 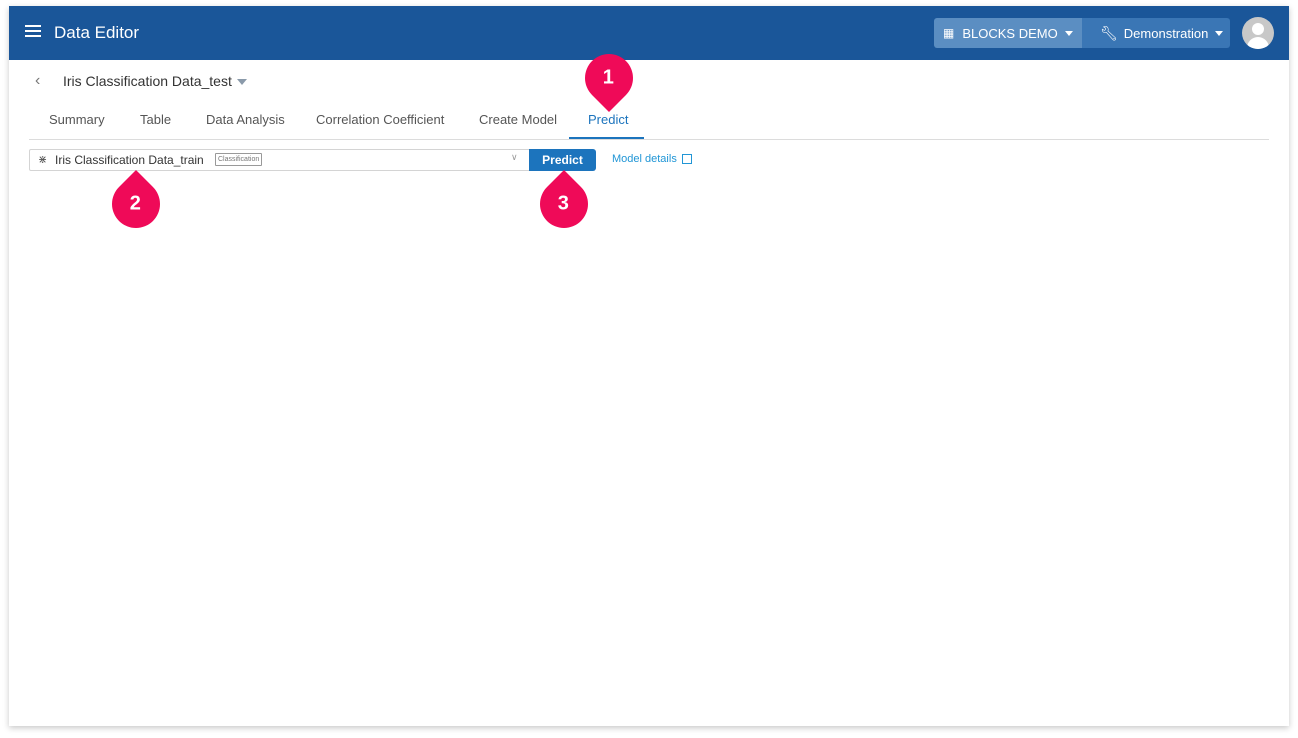 What do you see at coordinates (562, 160) in the screenshot?
I see `predict-button: Predict` at bounding box center [562, 160].